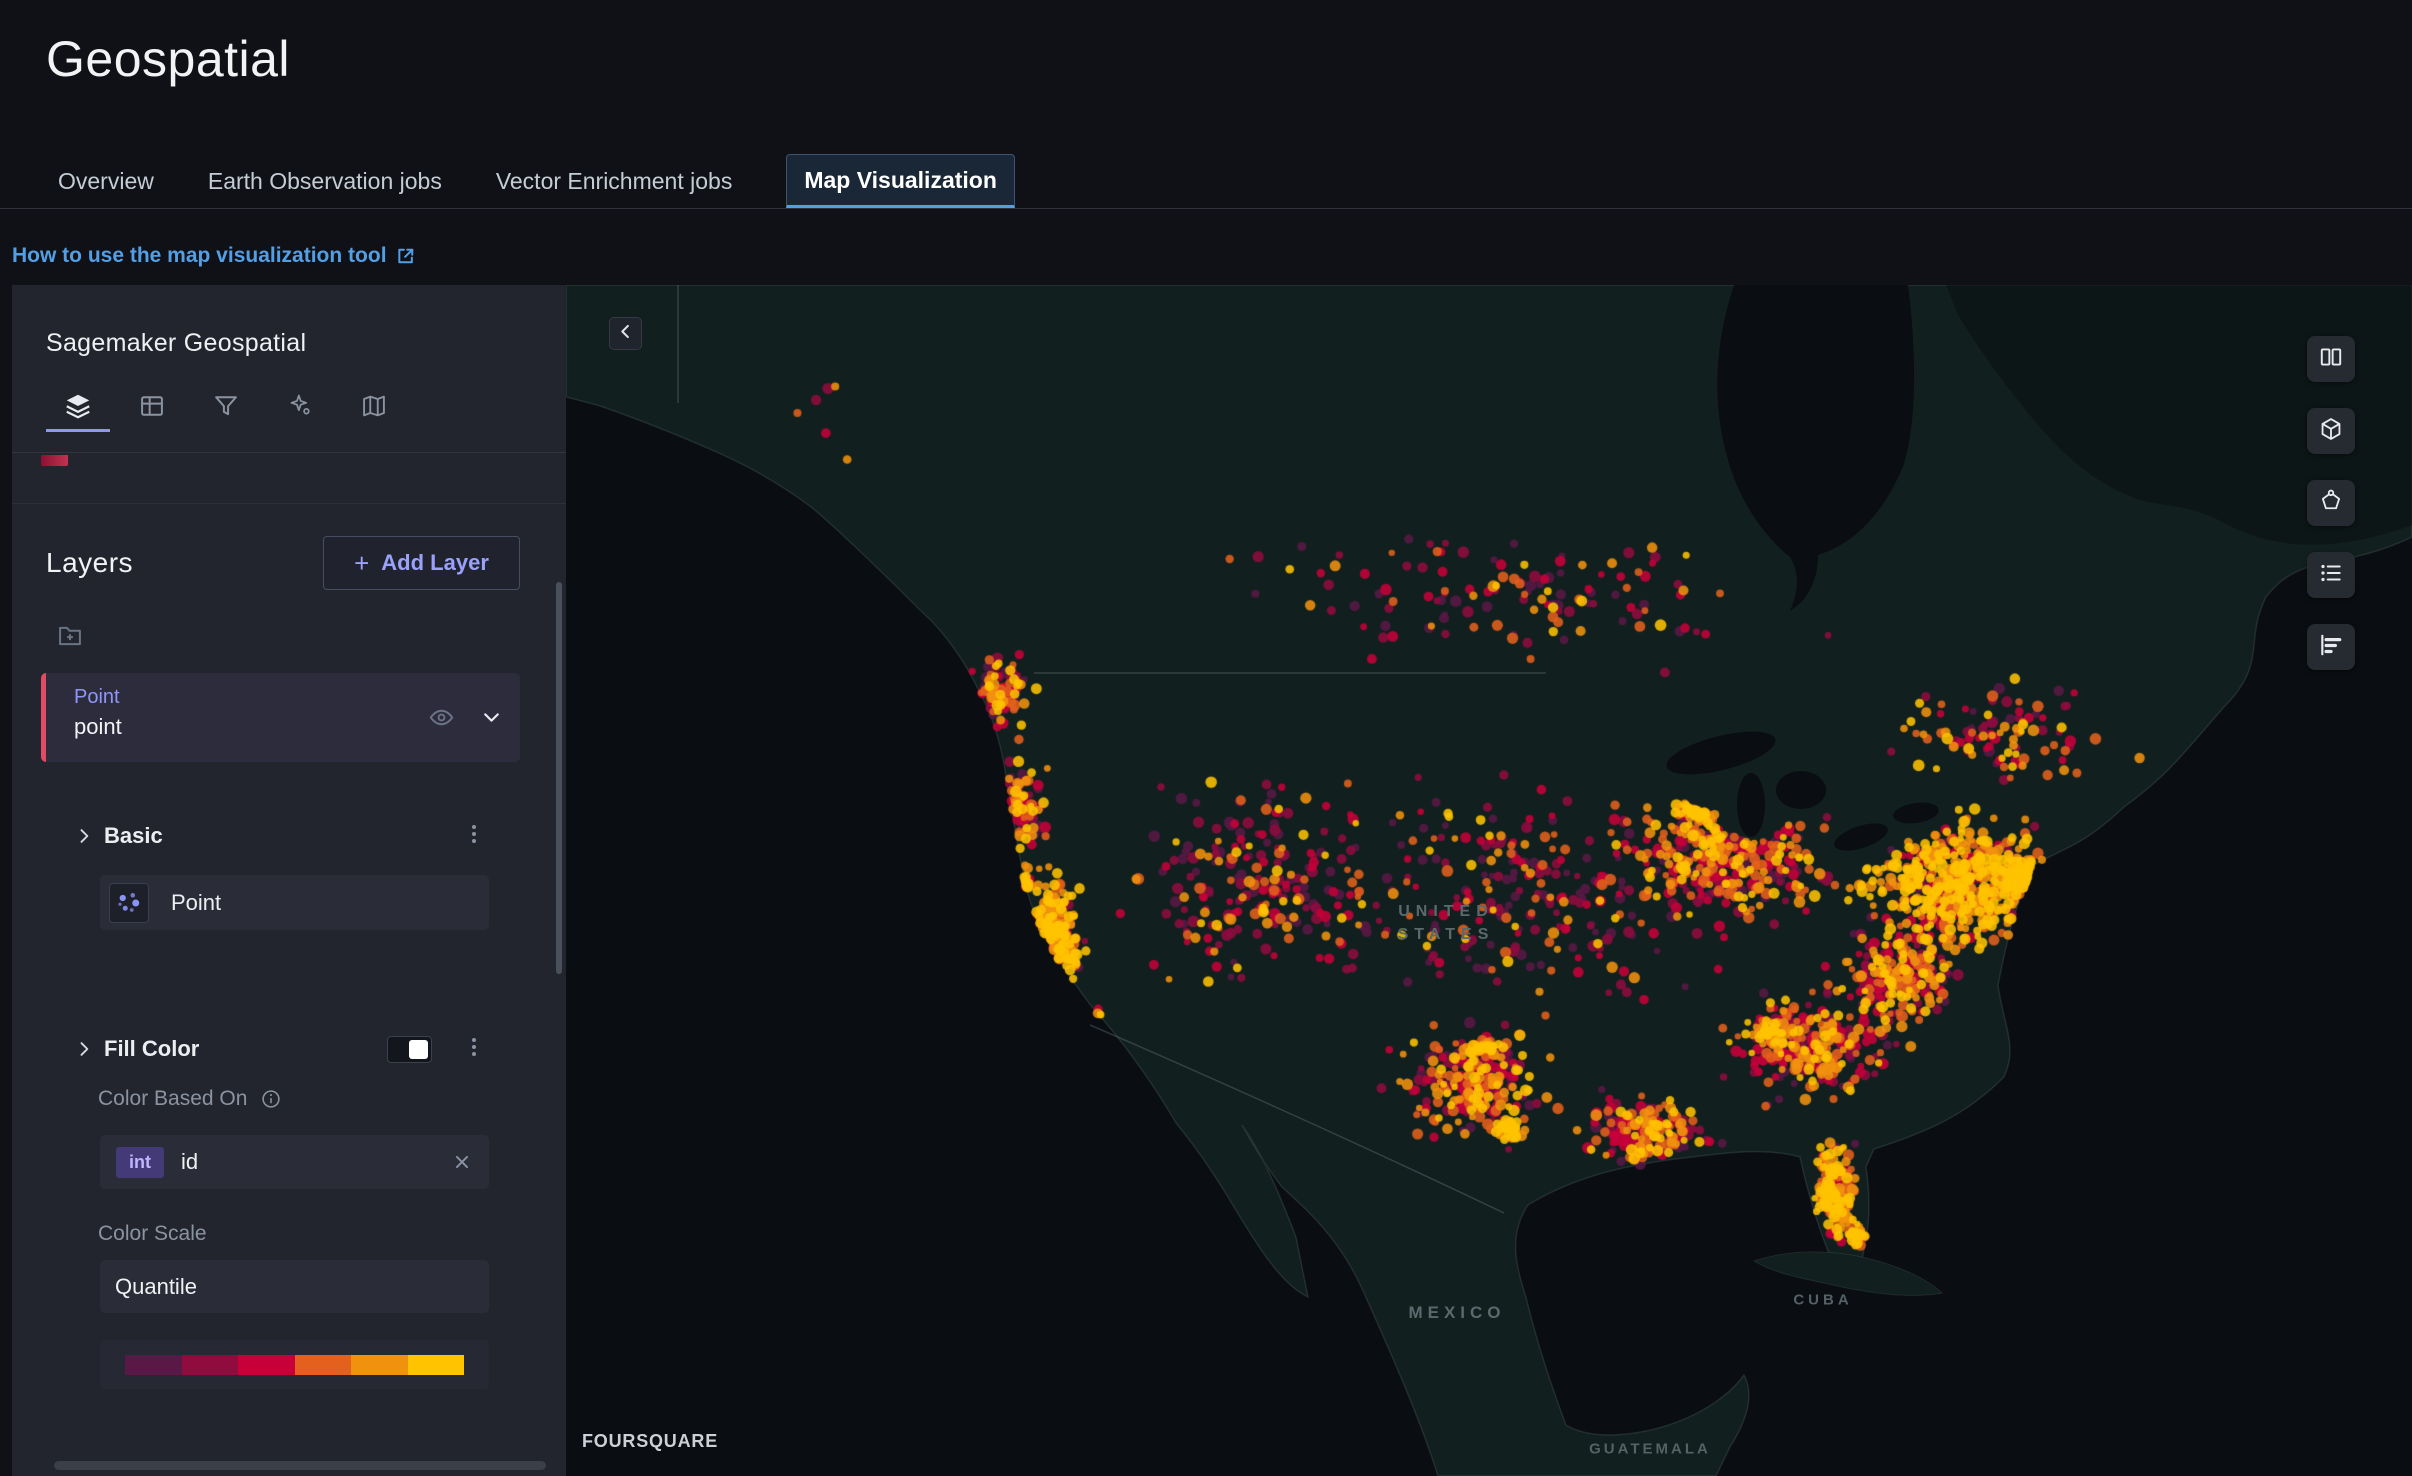 The width and height of the screenshot is (2412, 1476). I want to click on layer-type-selector: Point, so click(294, 902).